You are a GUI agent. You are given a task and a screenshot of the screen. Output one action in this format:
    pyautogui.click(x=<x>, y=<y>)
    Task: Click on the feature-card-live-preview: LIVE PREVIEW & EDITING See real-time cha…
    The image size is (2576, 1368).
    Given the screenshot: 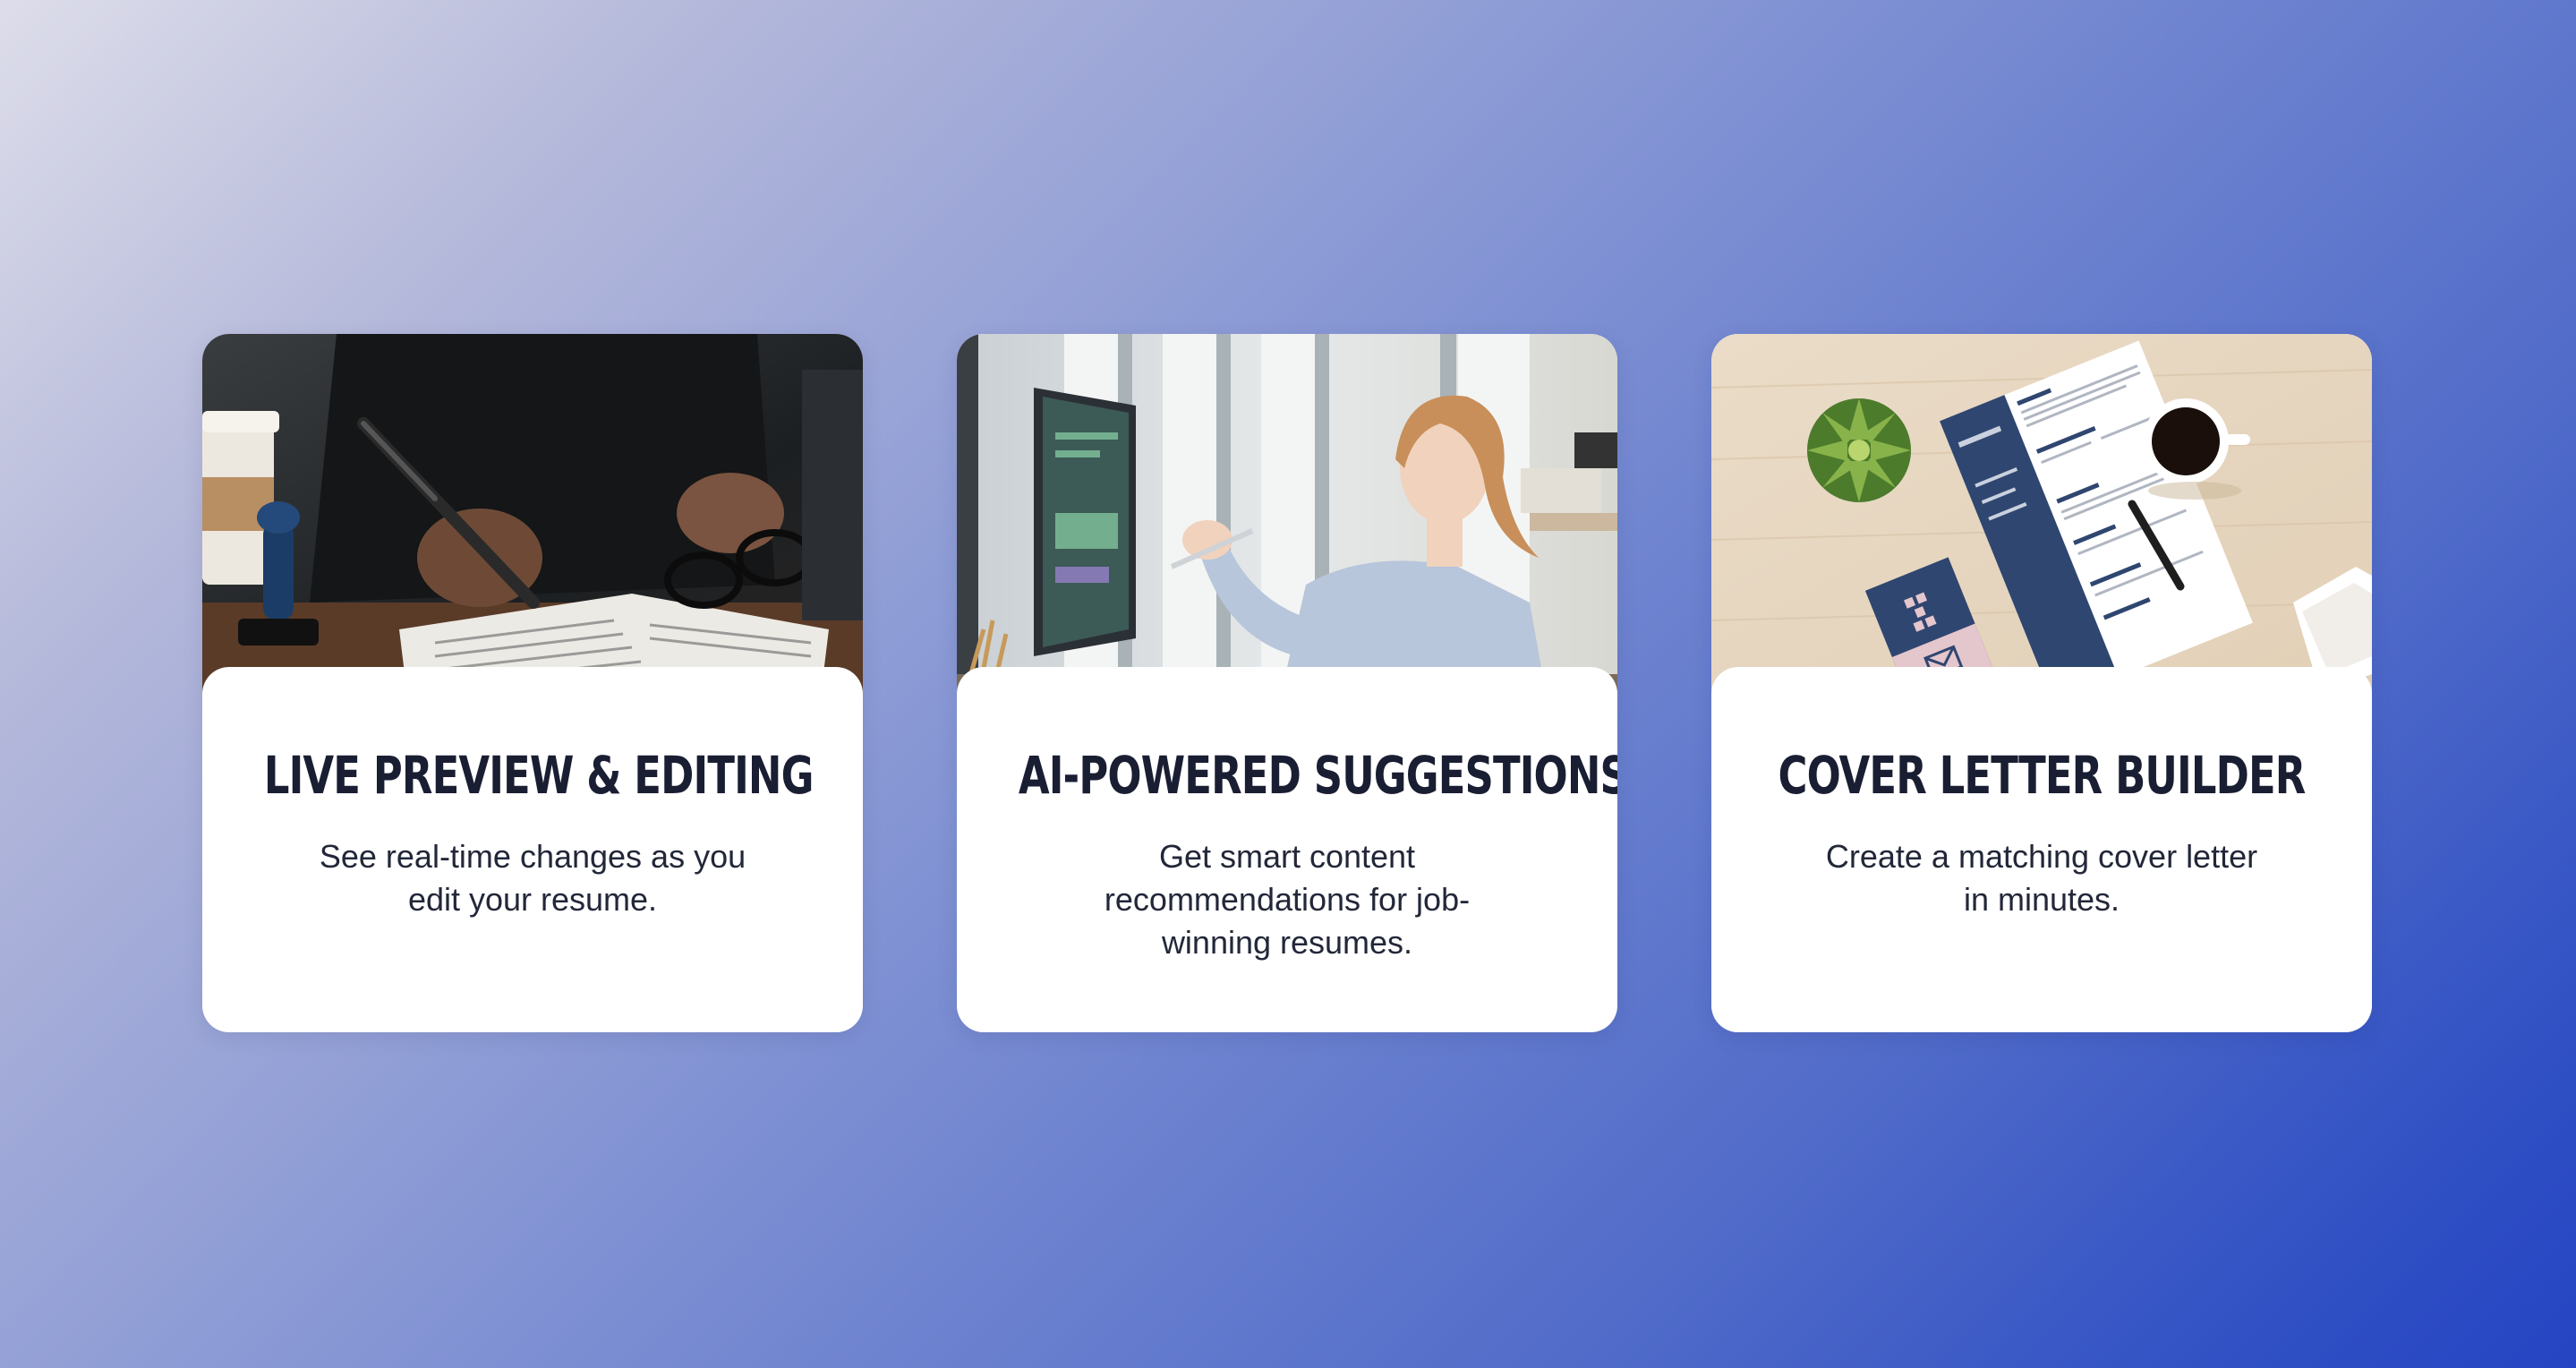 What is the action you would take?
    pyautogui.click(x=532, y=683)
    